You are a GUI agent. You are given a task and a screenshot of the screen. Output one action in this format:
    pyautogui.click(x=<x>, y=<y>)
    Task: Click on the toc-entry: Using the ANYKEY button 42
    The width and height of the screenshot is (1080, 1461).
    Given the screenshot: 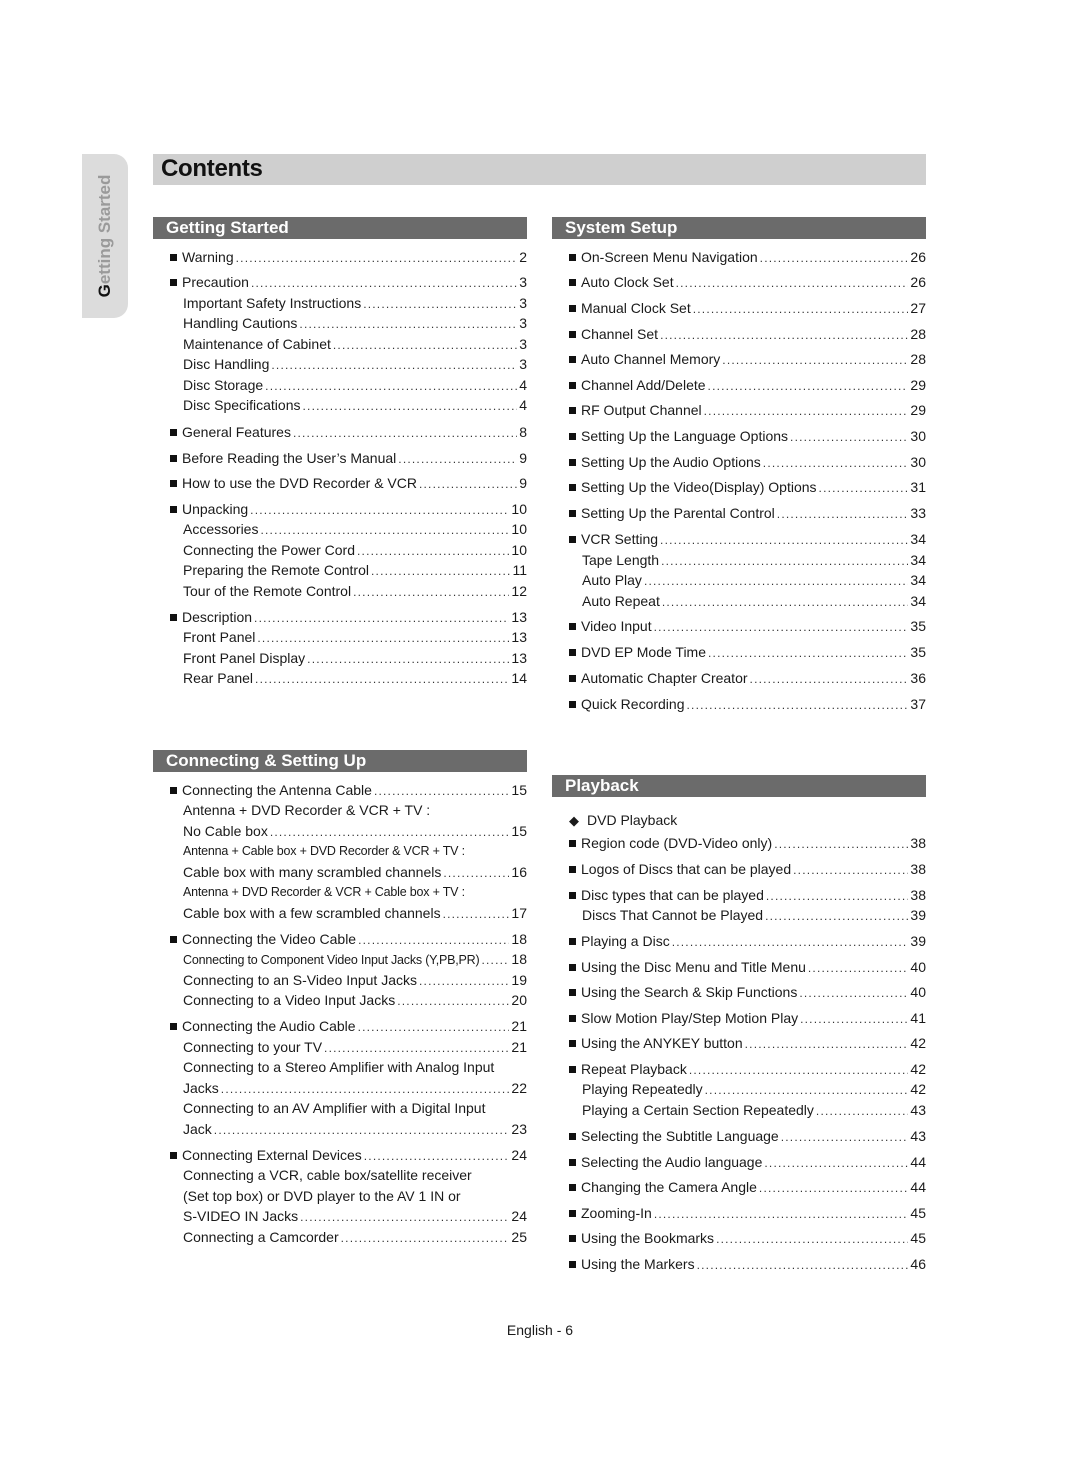 What is the action you would take?
    pyautogui.click(x=739, y=1043)
    